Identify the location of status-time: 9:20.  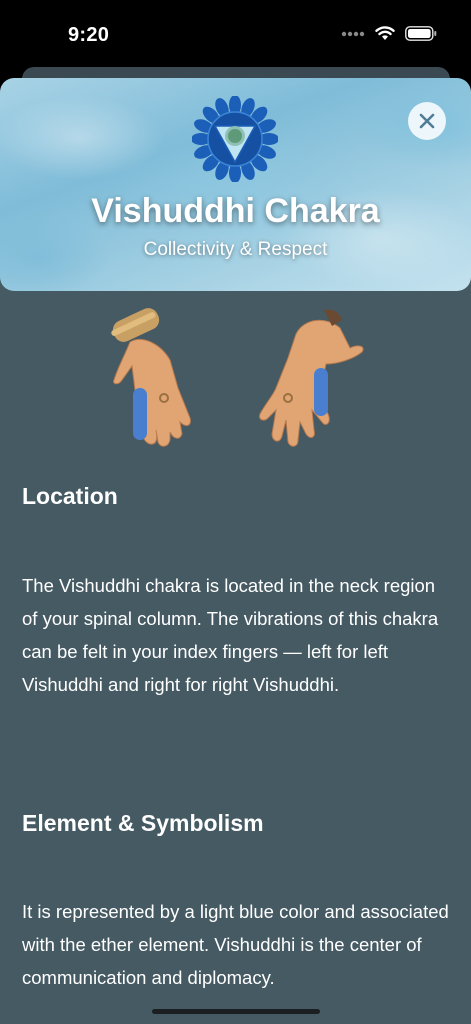
(89, 35).